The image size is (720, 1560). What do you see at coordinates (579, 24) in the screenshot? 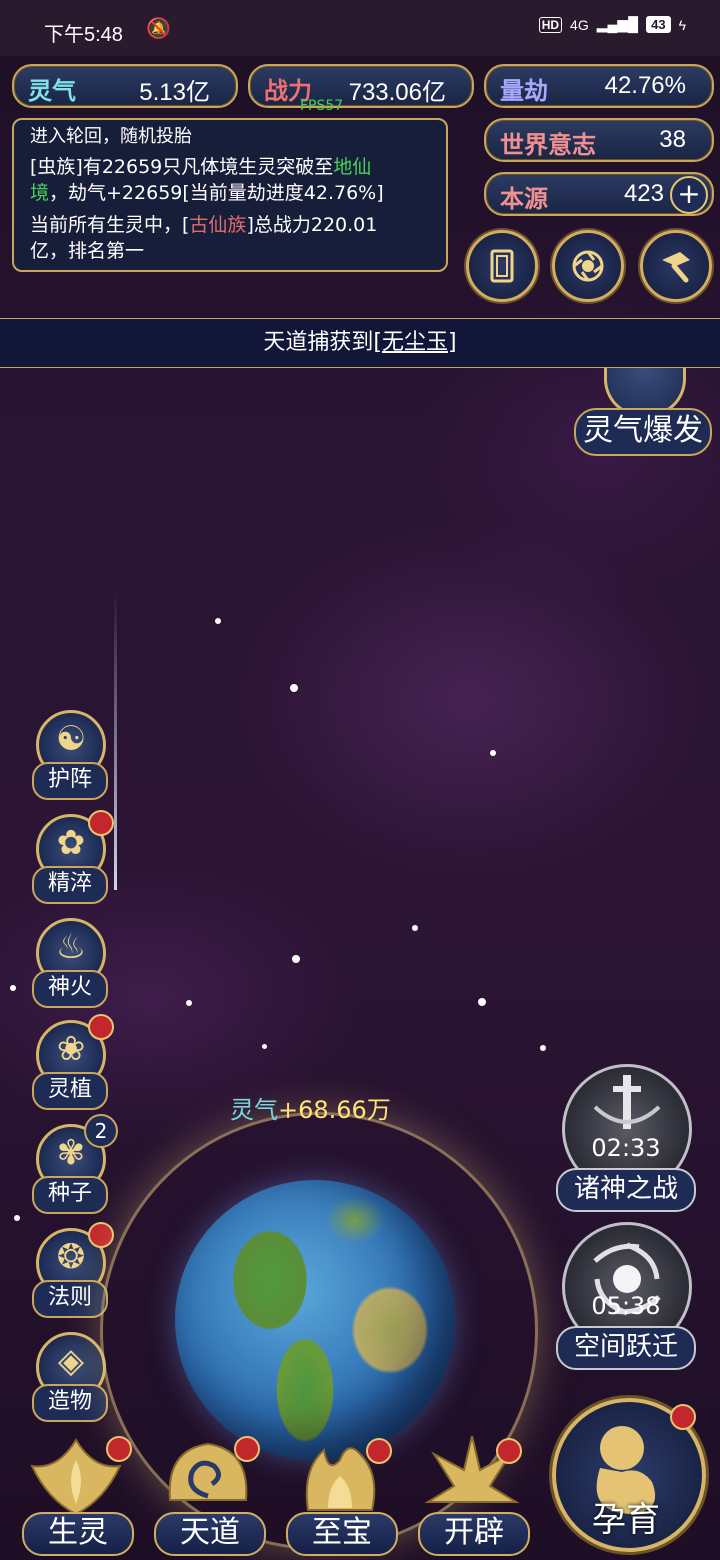
I see `network-label: 4G` at bounding box center [579, 24].